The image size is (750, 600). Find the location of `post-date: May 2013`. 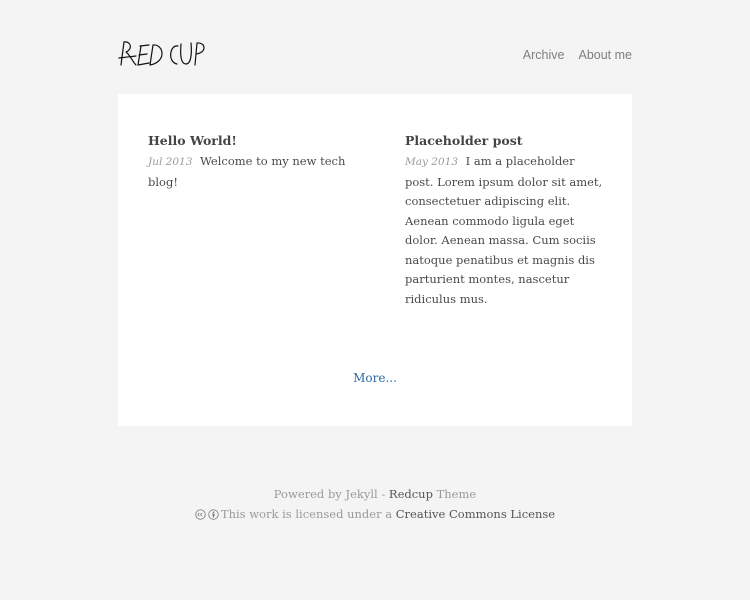

post-date: May 2013 is located at coordinates (432, 162).